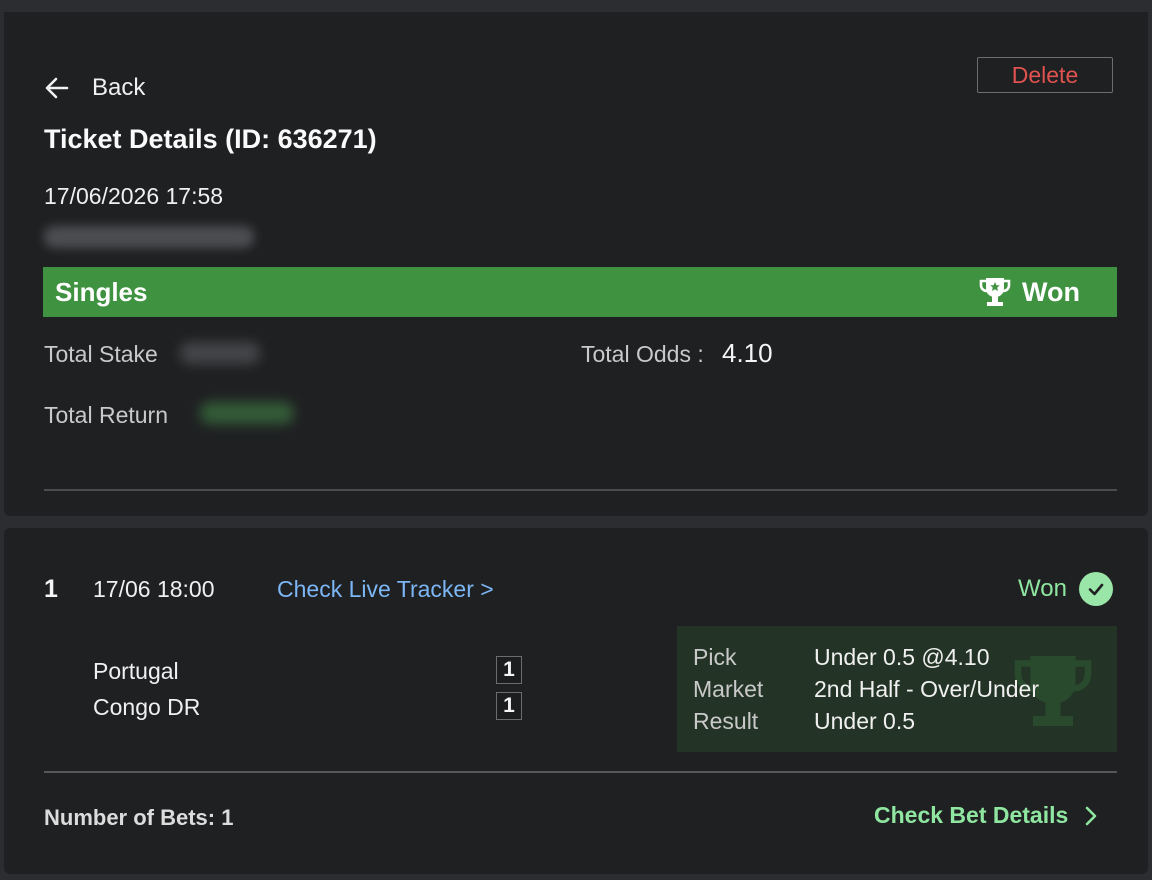  What do you see at coordinates (747, 353) in the screenshot?
I see `total-odds-value: 4.10` at bounding box center [747, 353].